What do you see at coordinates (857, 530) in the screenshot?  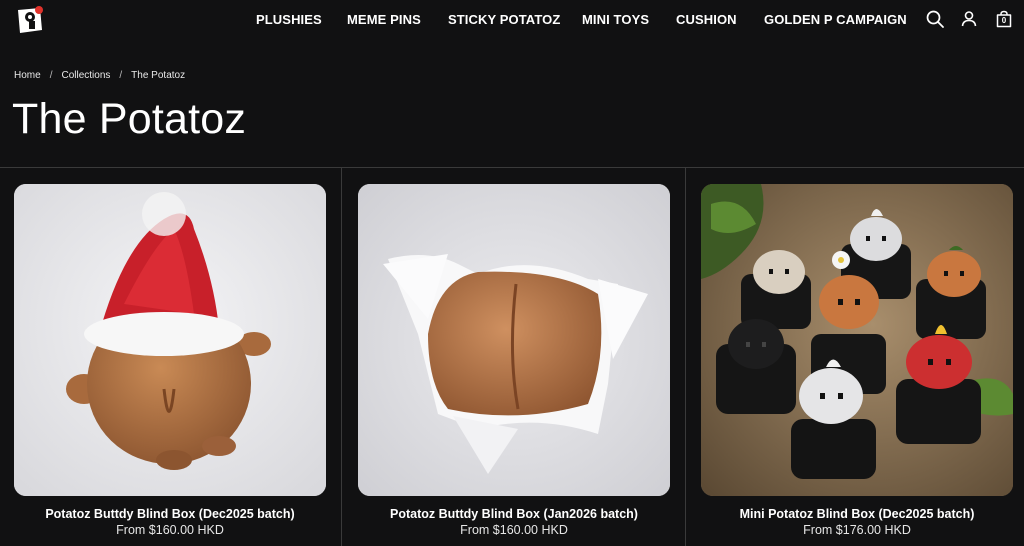 I see `product-price: From $176.00 HKD` at bounding box center [857, 530].